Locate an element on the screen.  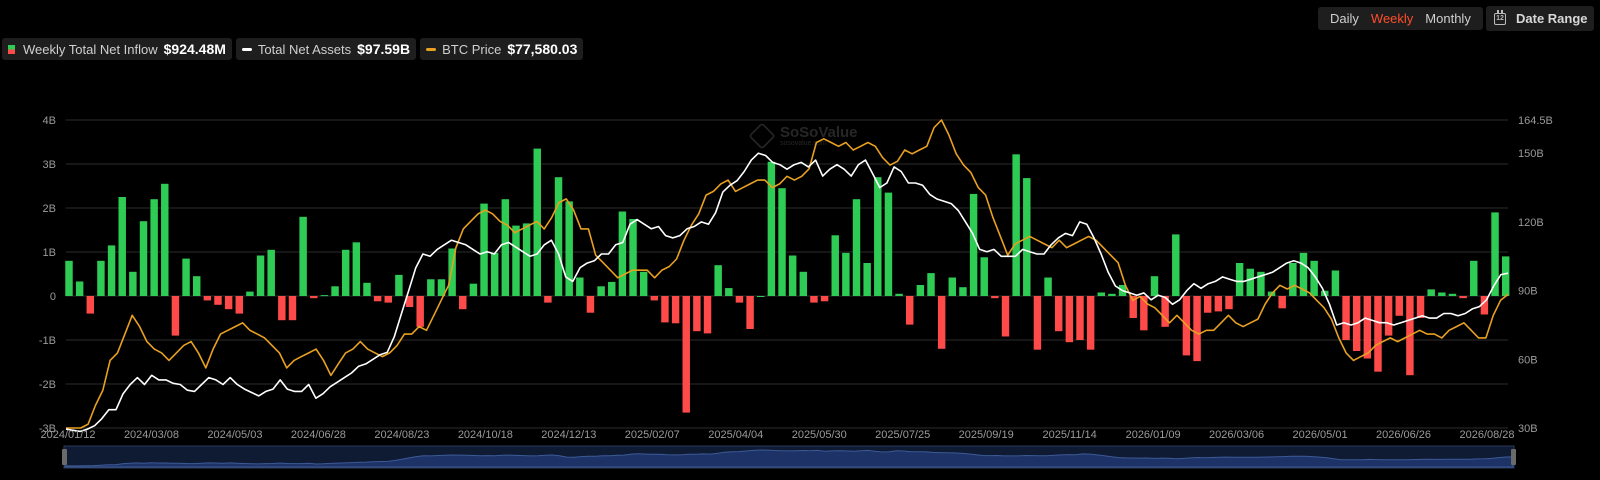
x-tick-label: 2025/04/04 is located at coordinates (735, 435).